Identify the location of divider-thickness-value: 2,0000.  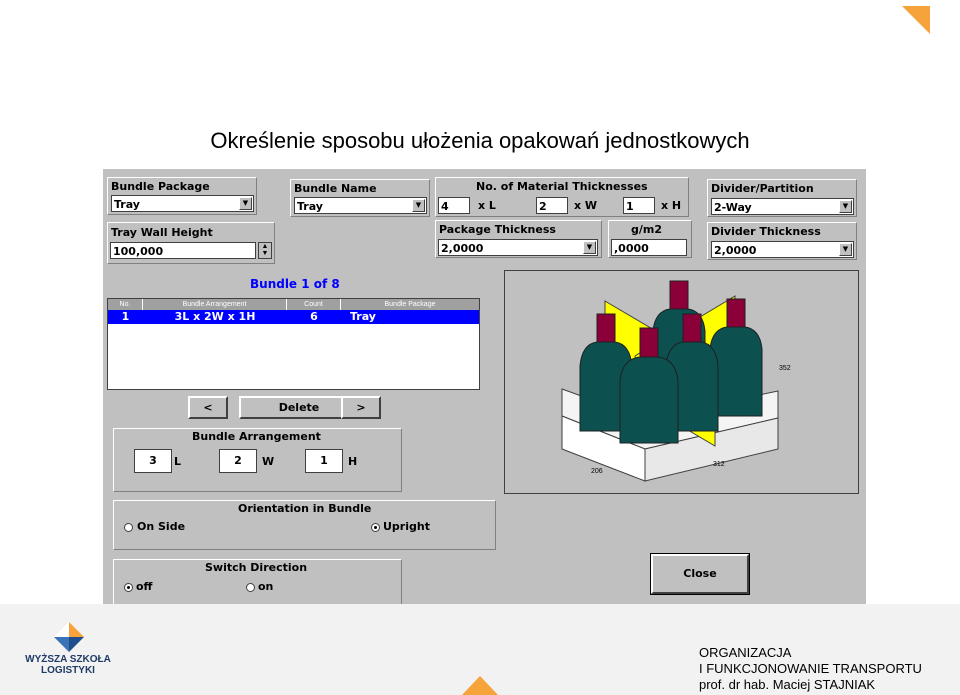
(735, 250).